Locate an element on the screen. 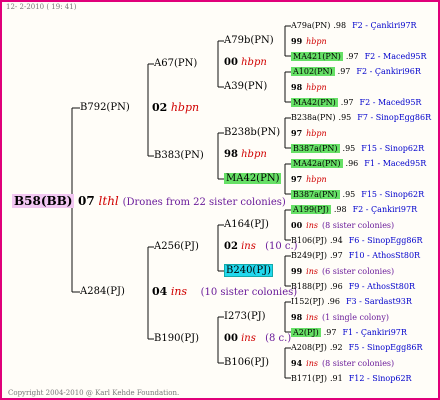 The image size is (440, 400). gen4-row: 99 hbpn is located at coordinates (309, 41).